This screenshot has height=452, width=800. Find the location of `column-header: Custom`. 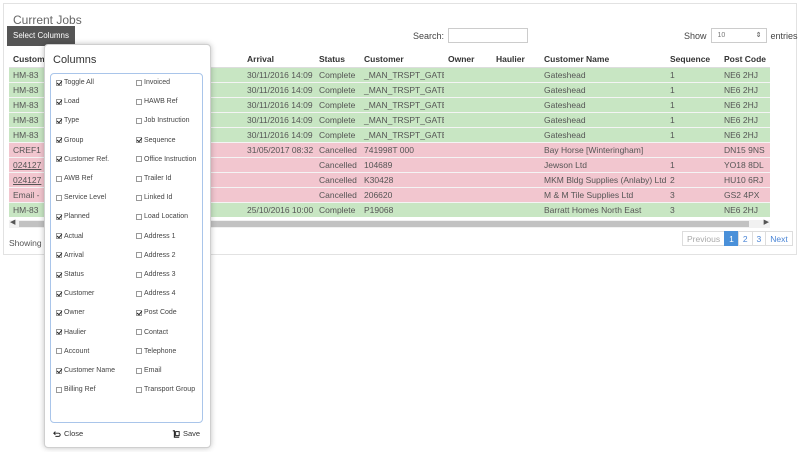

column-header: Custom is located at coordinates (27, 59).